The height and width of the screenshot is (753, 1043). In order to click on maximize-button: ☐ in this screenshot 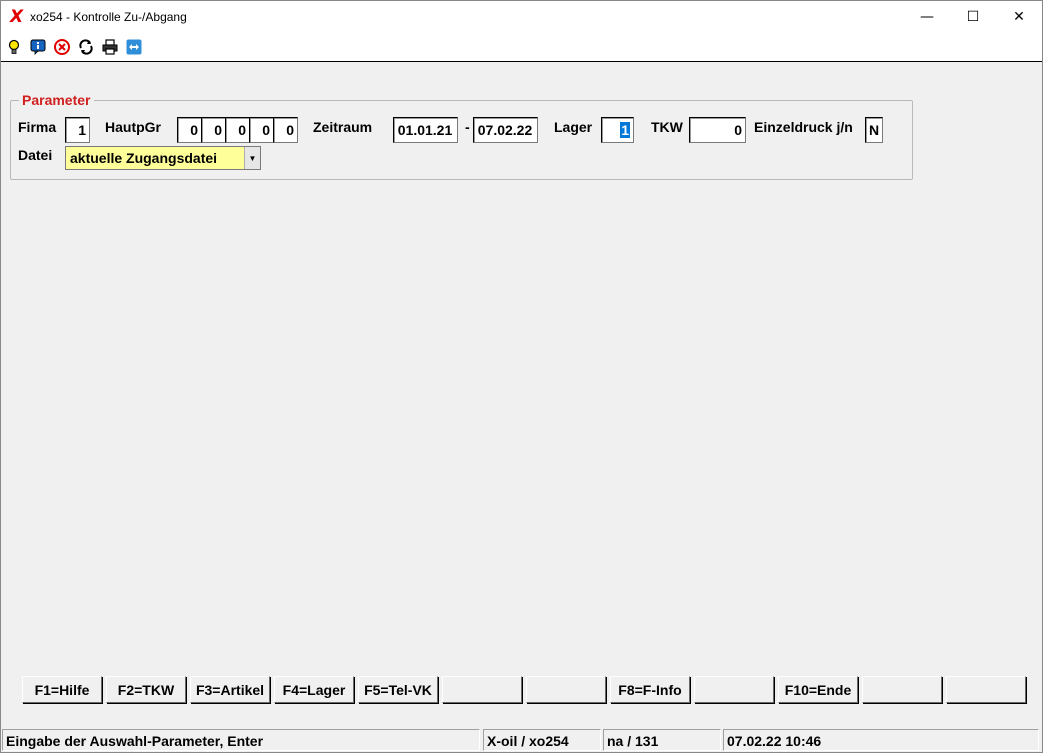, I will do `click(973, 16)`.